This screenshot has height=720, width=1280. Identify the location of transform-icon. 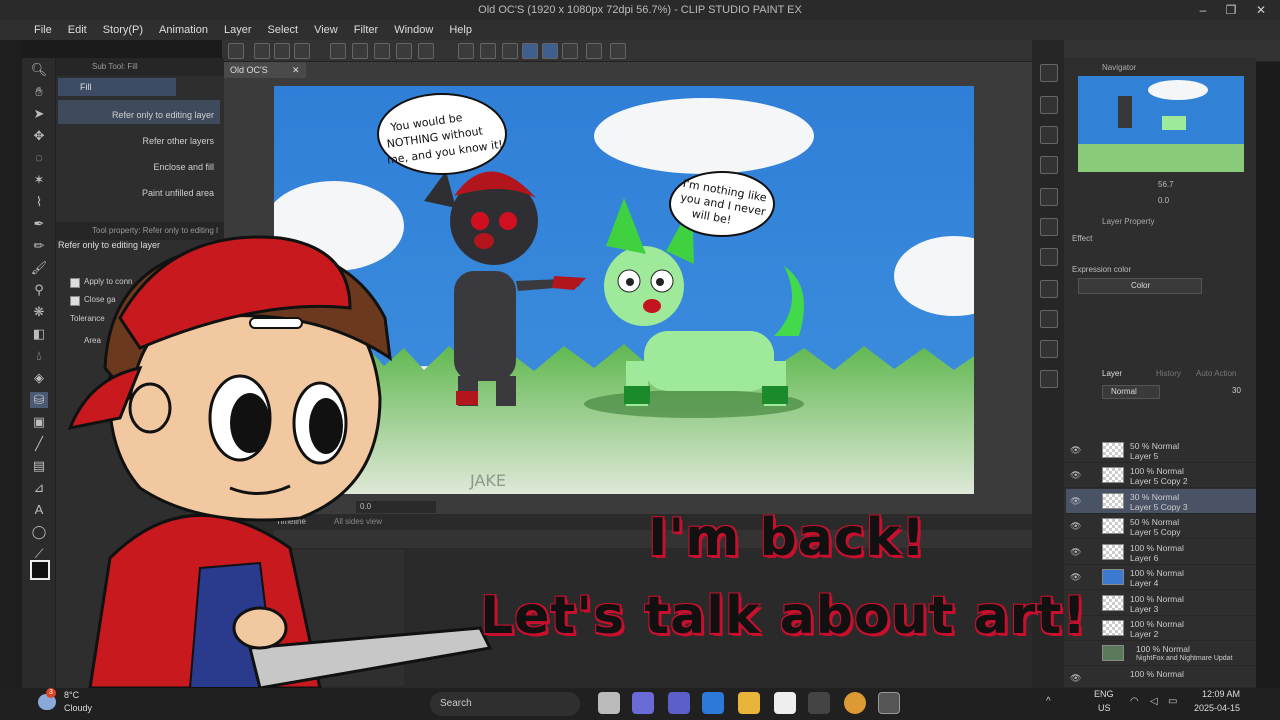
(426, 51).